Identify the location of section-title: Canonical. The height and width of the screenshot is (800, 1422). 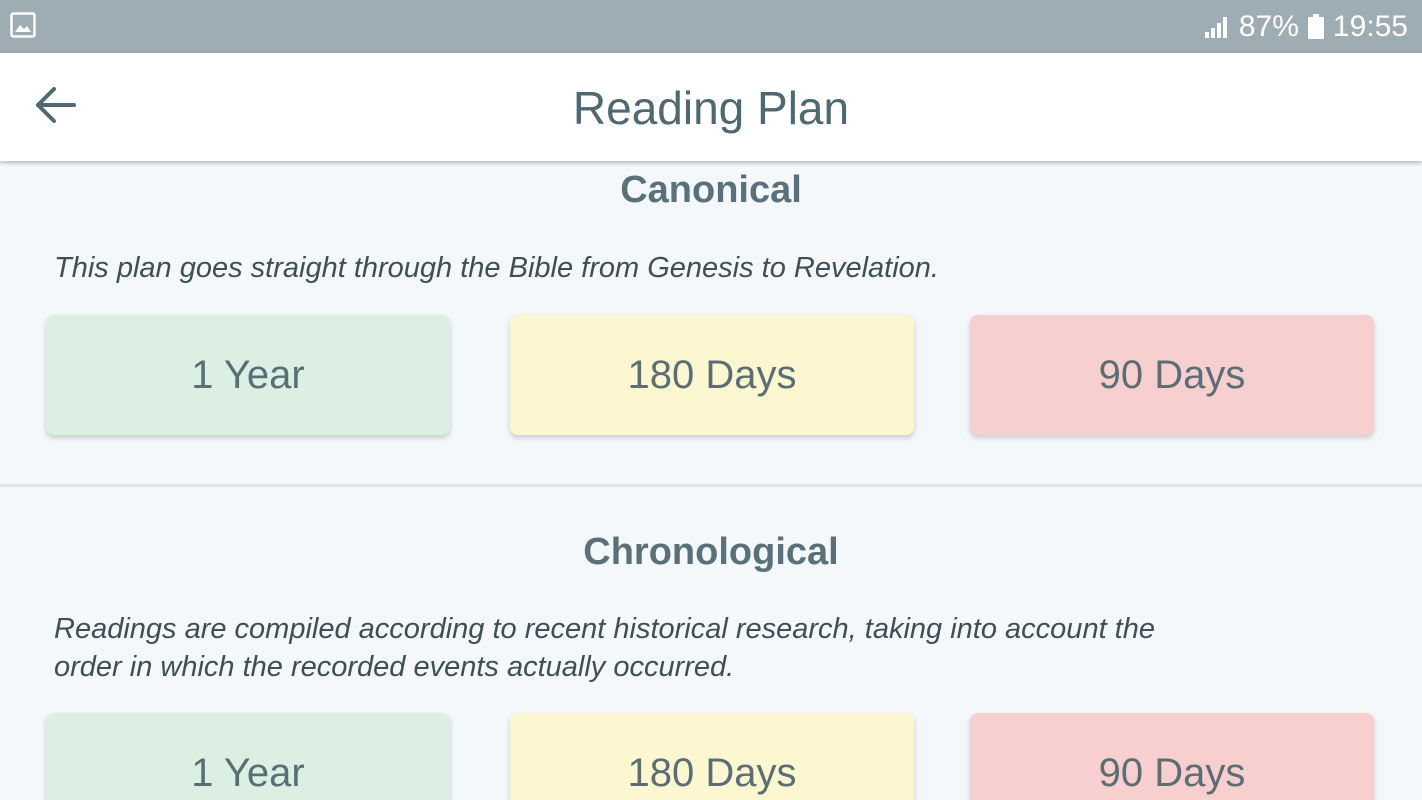
(711, 190).